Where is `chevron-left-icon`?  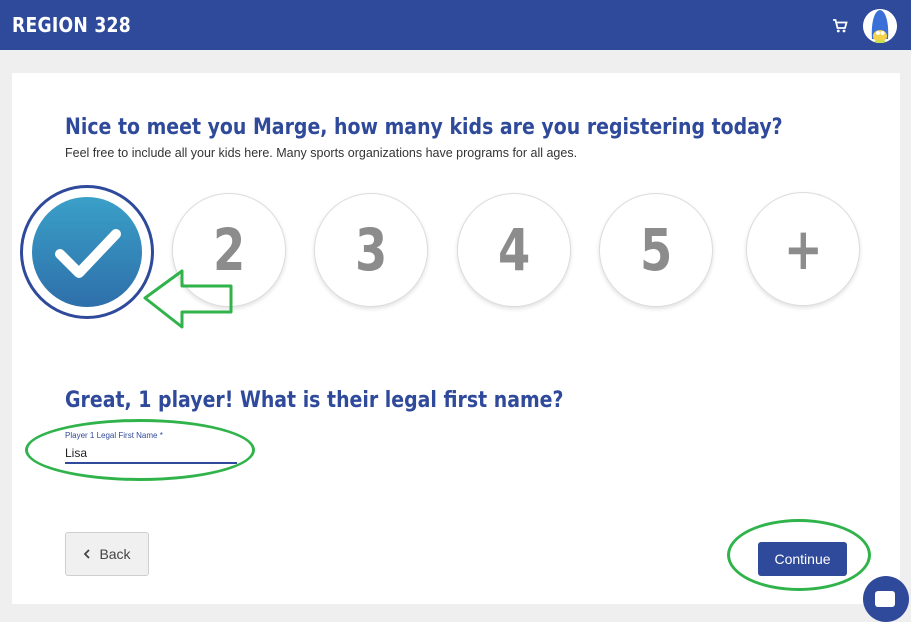 chevron-left-icon is located at coordinates (87, 554).